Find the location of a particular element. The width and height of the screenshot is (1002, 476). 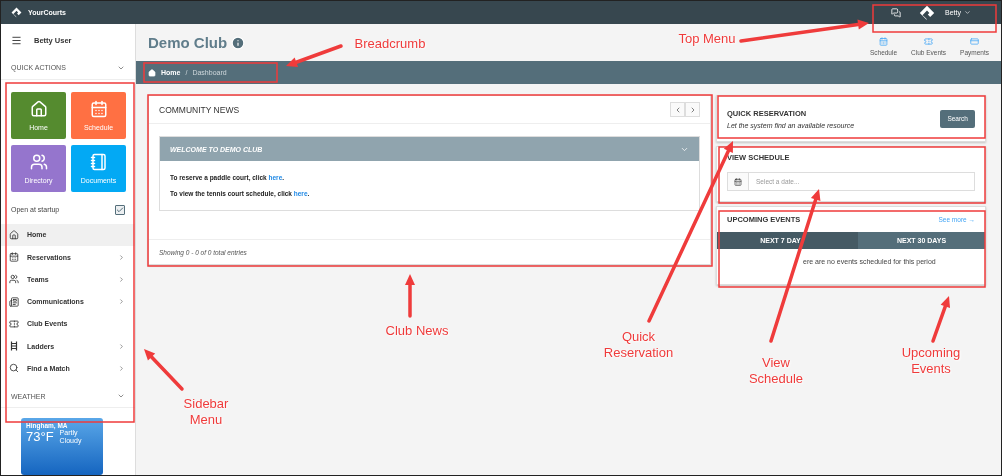

info-icon is located at coordinates (238, 42).